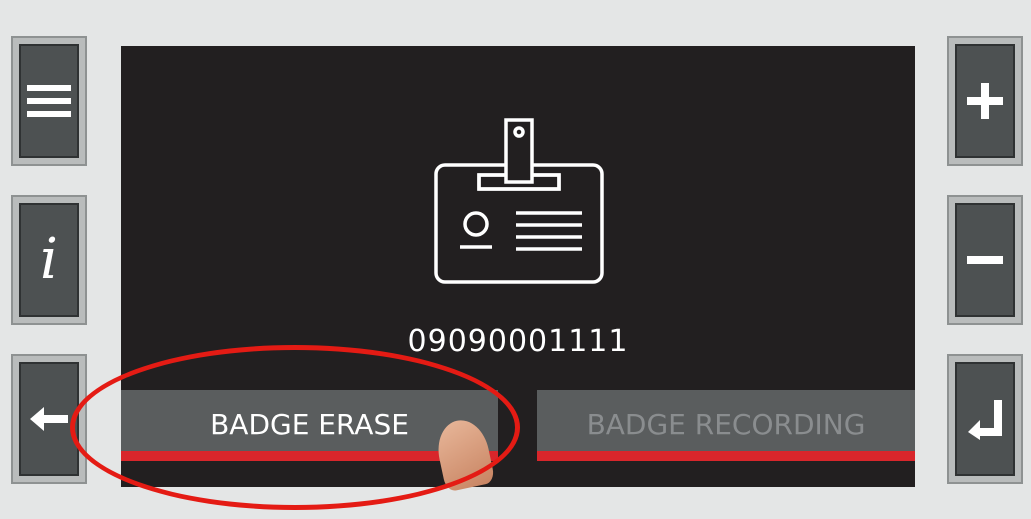 The image size is (1031, 519). I want to click on enter-return-icon, so click(985, 420).